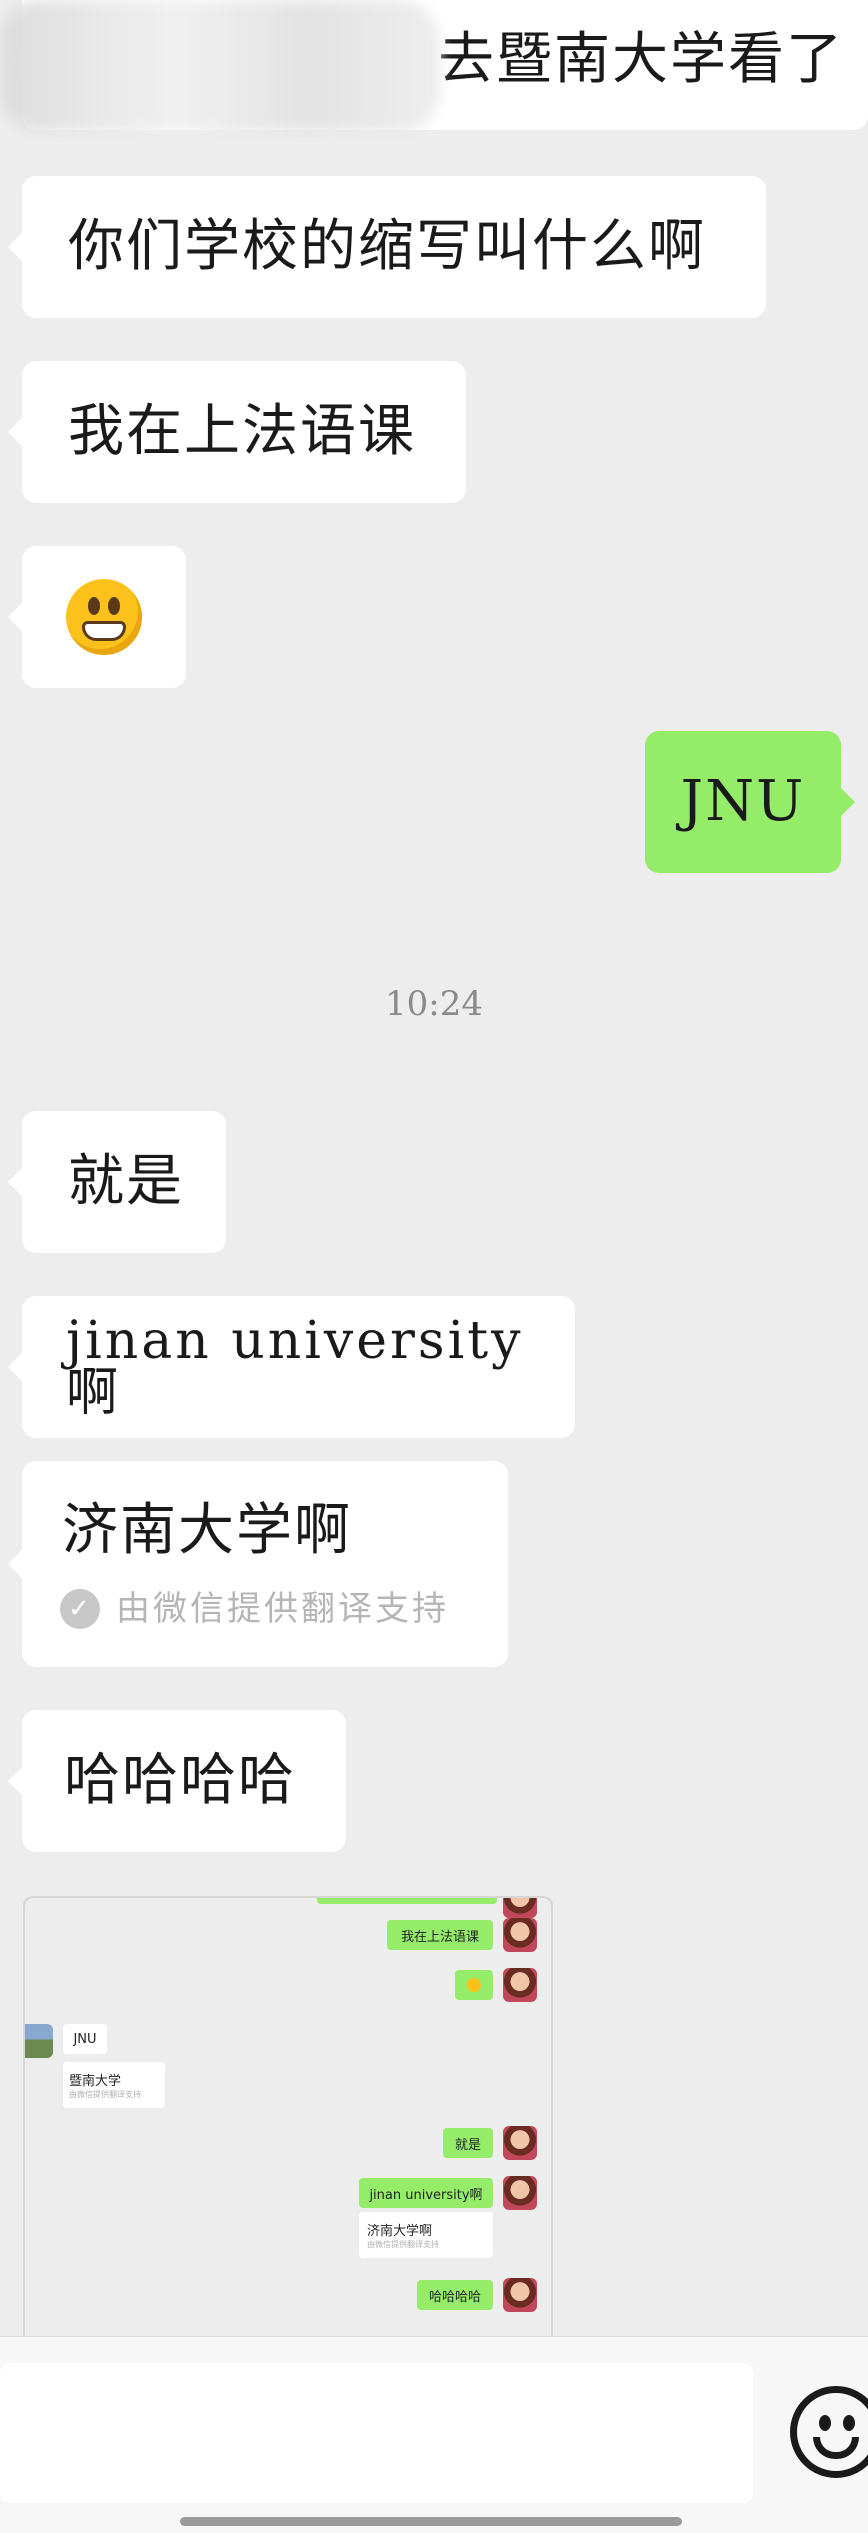 The image size is (868, 2533). What do you see at coordinates (220, 66) in the screenshot?
I see `redaction-blur` at bounding box center [220, 66].